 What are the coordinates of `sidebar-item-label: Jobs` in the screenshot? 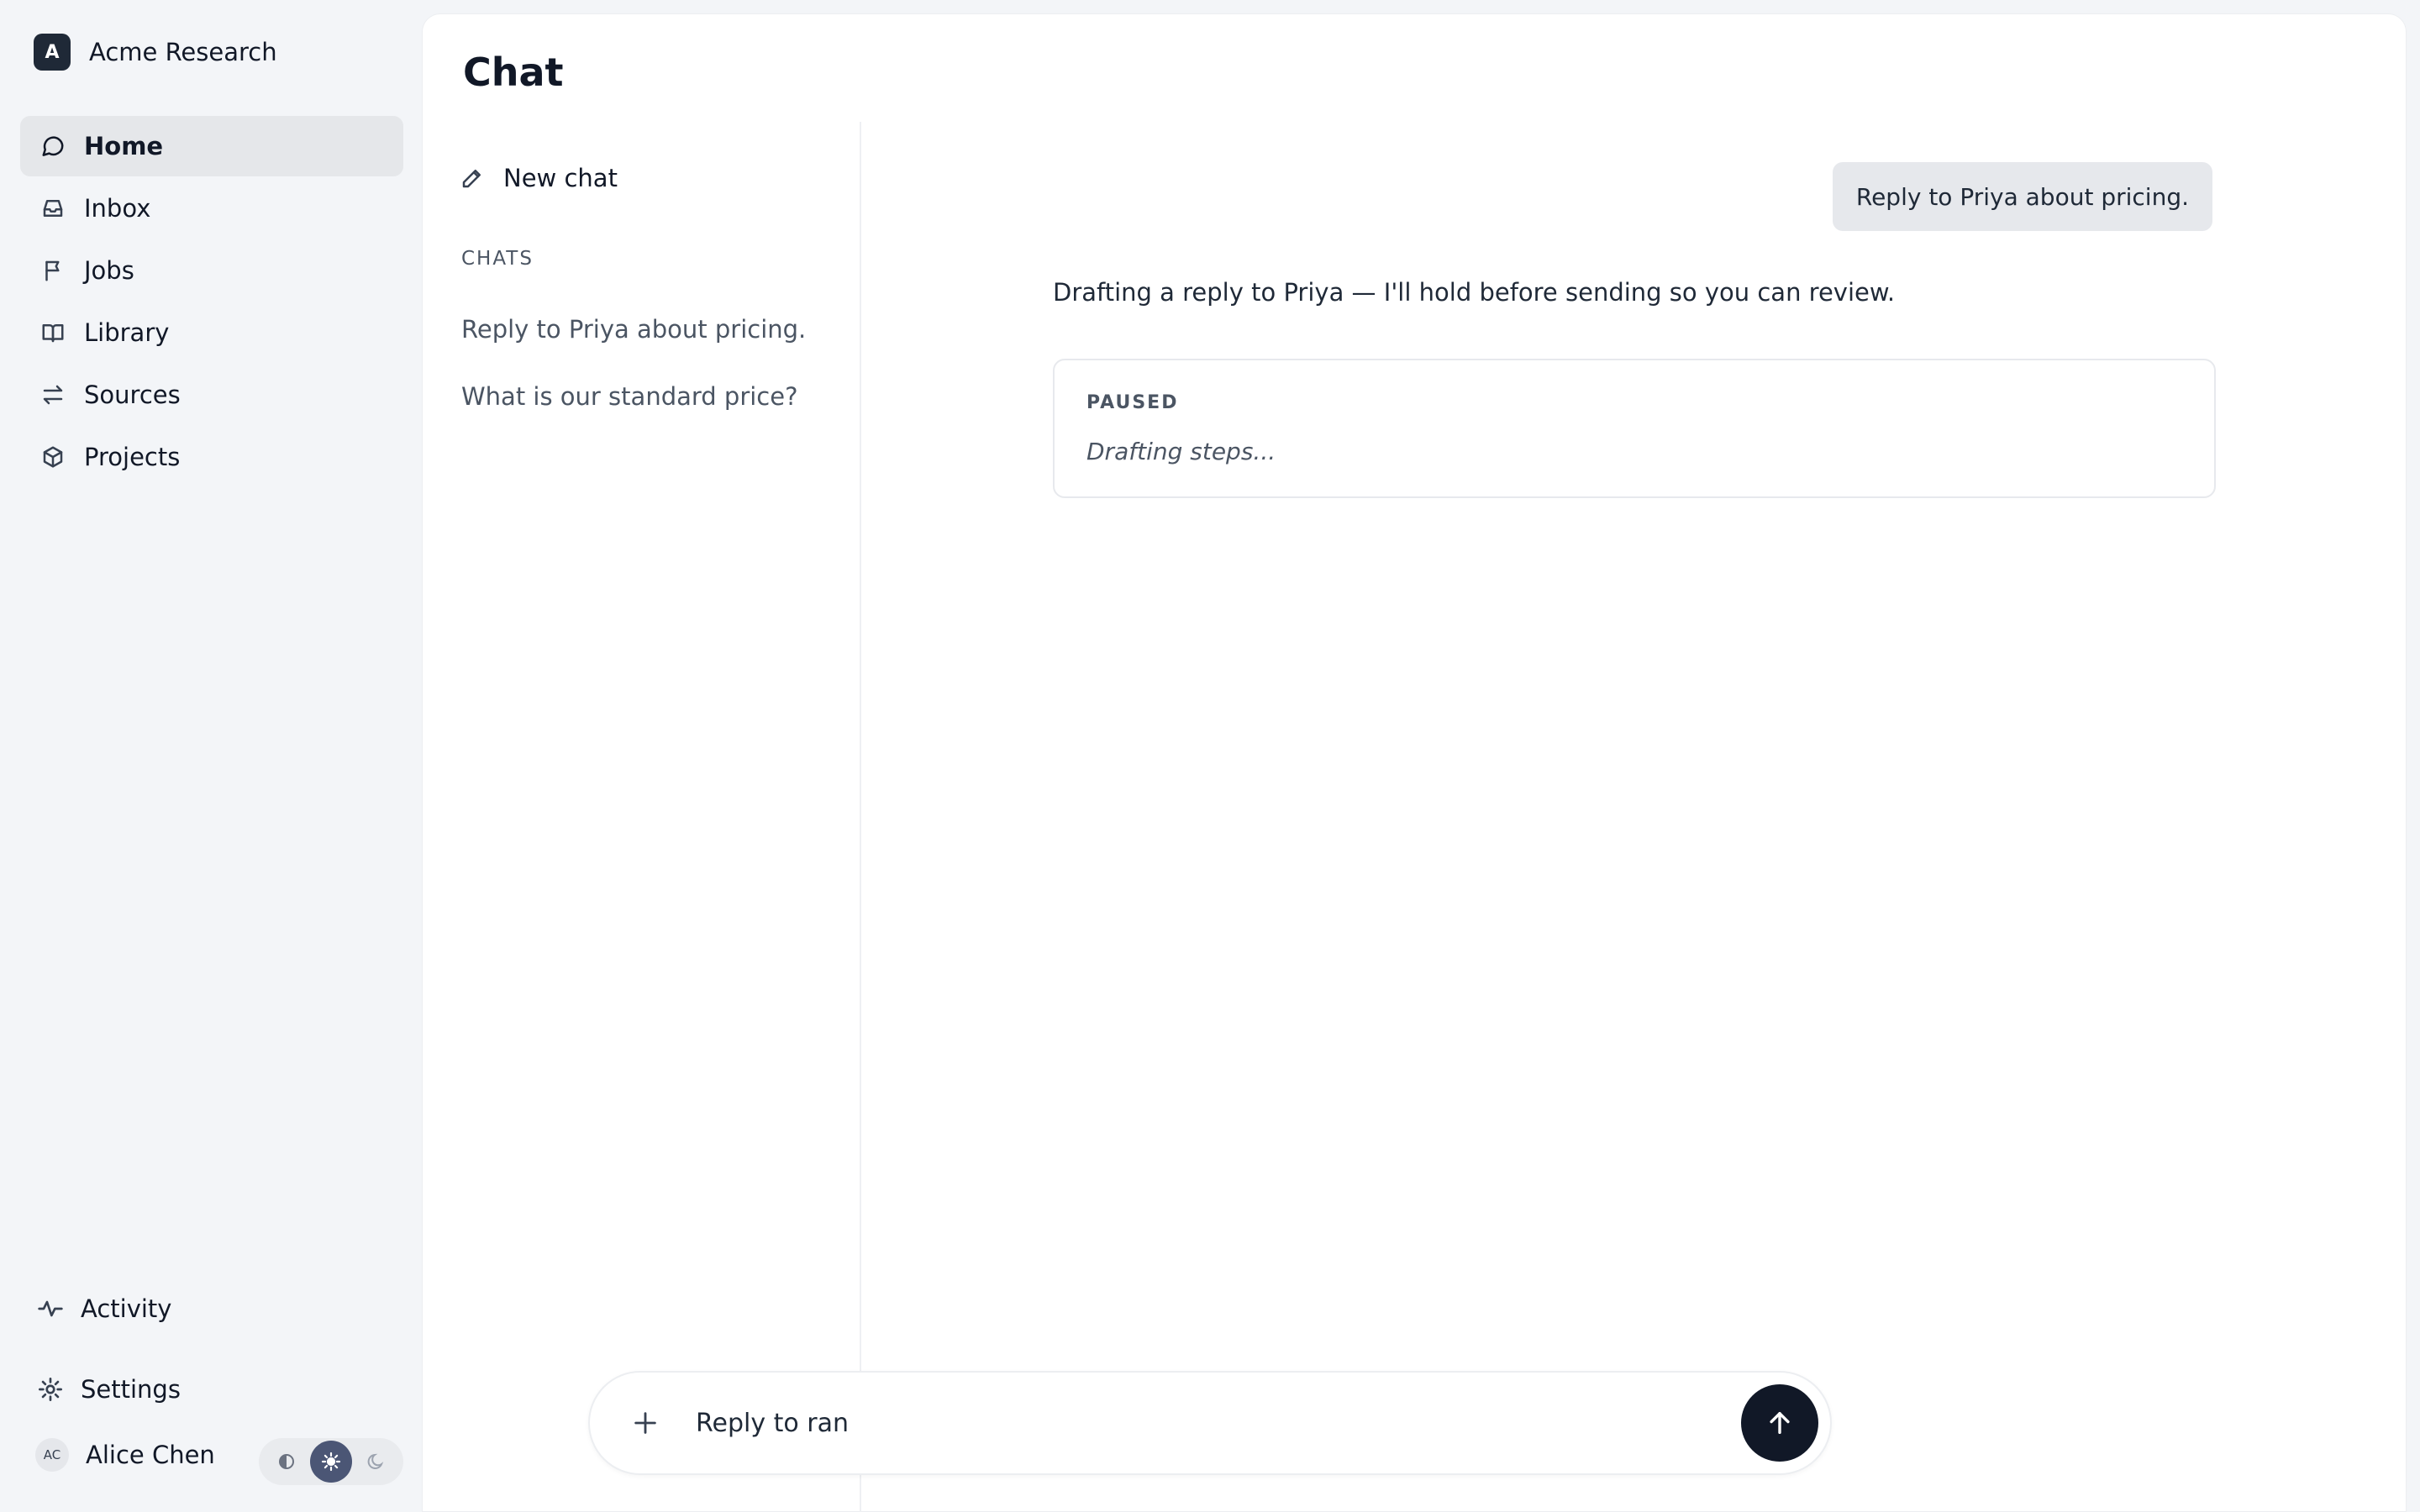 It's located at (109, 270).